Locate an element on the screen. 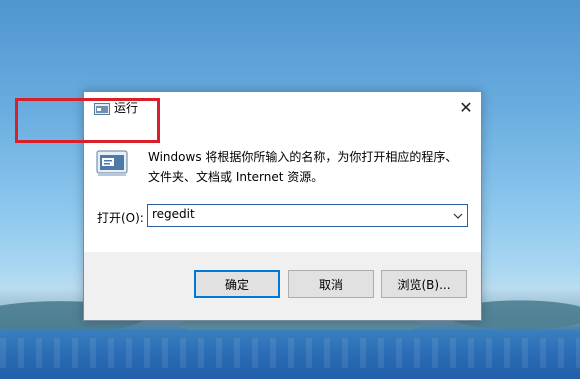 The height and width of the screenshot is (379, 580). close-icon: ✕ is located at coordinates (466, 107).